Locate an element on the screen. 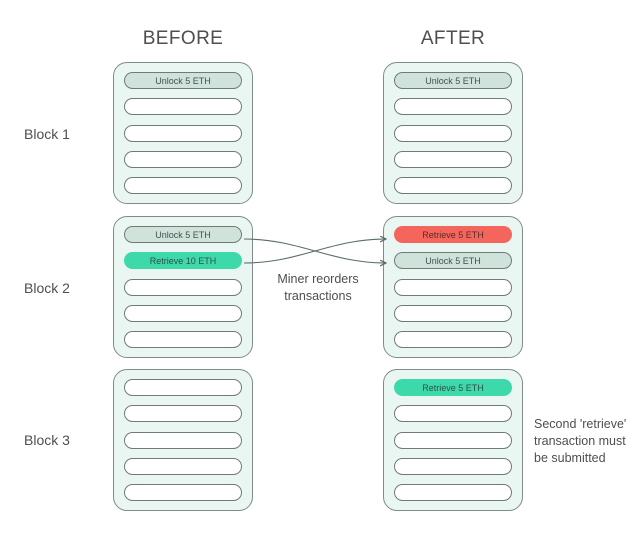  after-block-2: Retrieve 5 ETH Unlock 5 ETH is located at coordinates (453, 287).